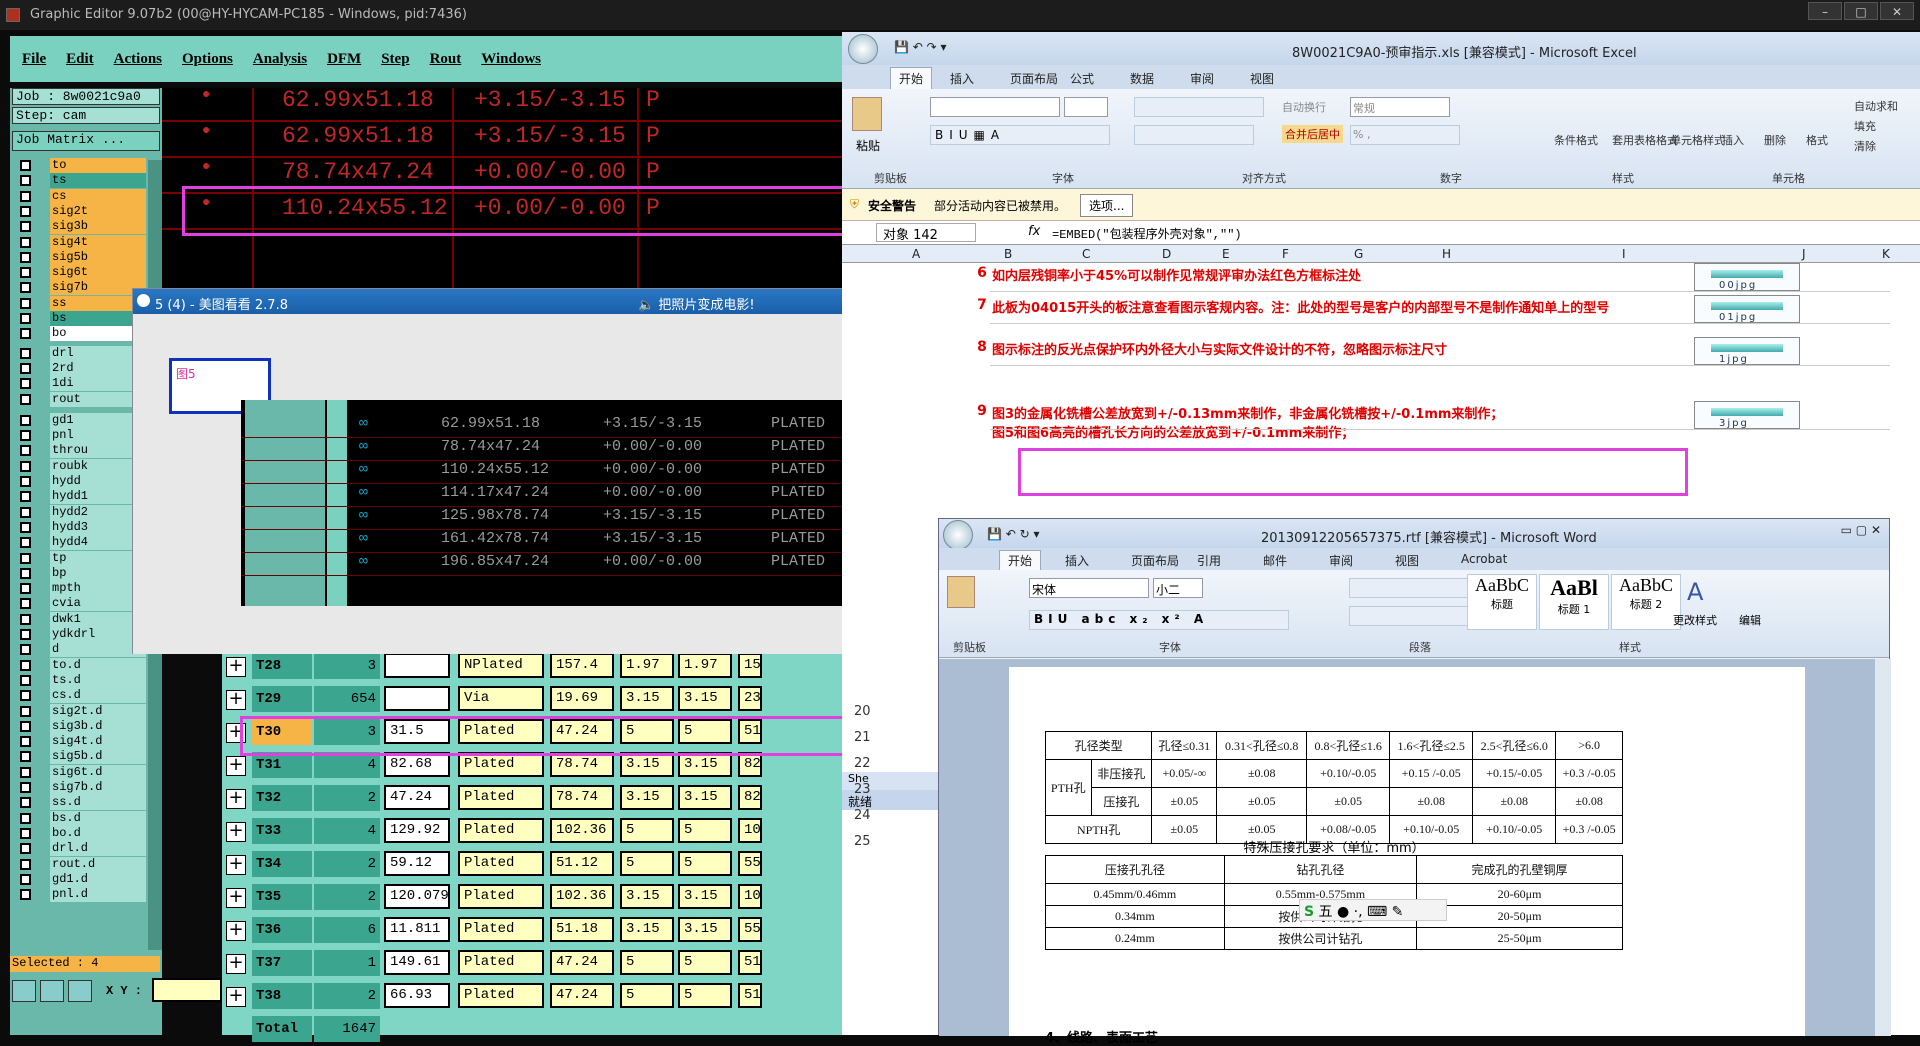 This screenshot has width=1920, height=1046. I want to click on make-movie-link: 🔈 把照片变成电影!, so click(696, 303).